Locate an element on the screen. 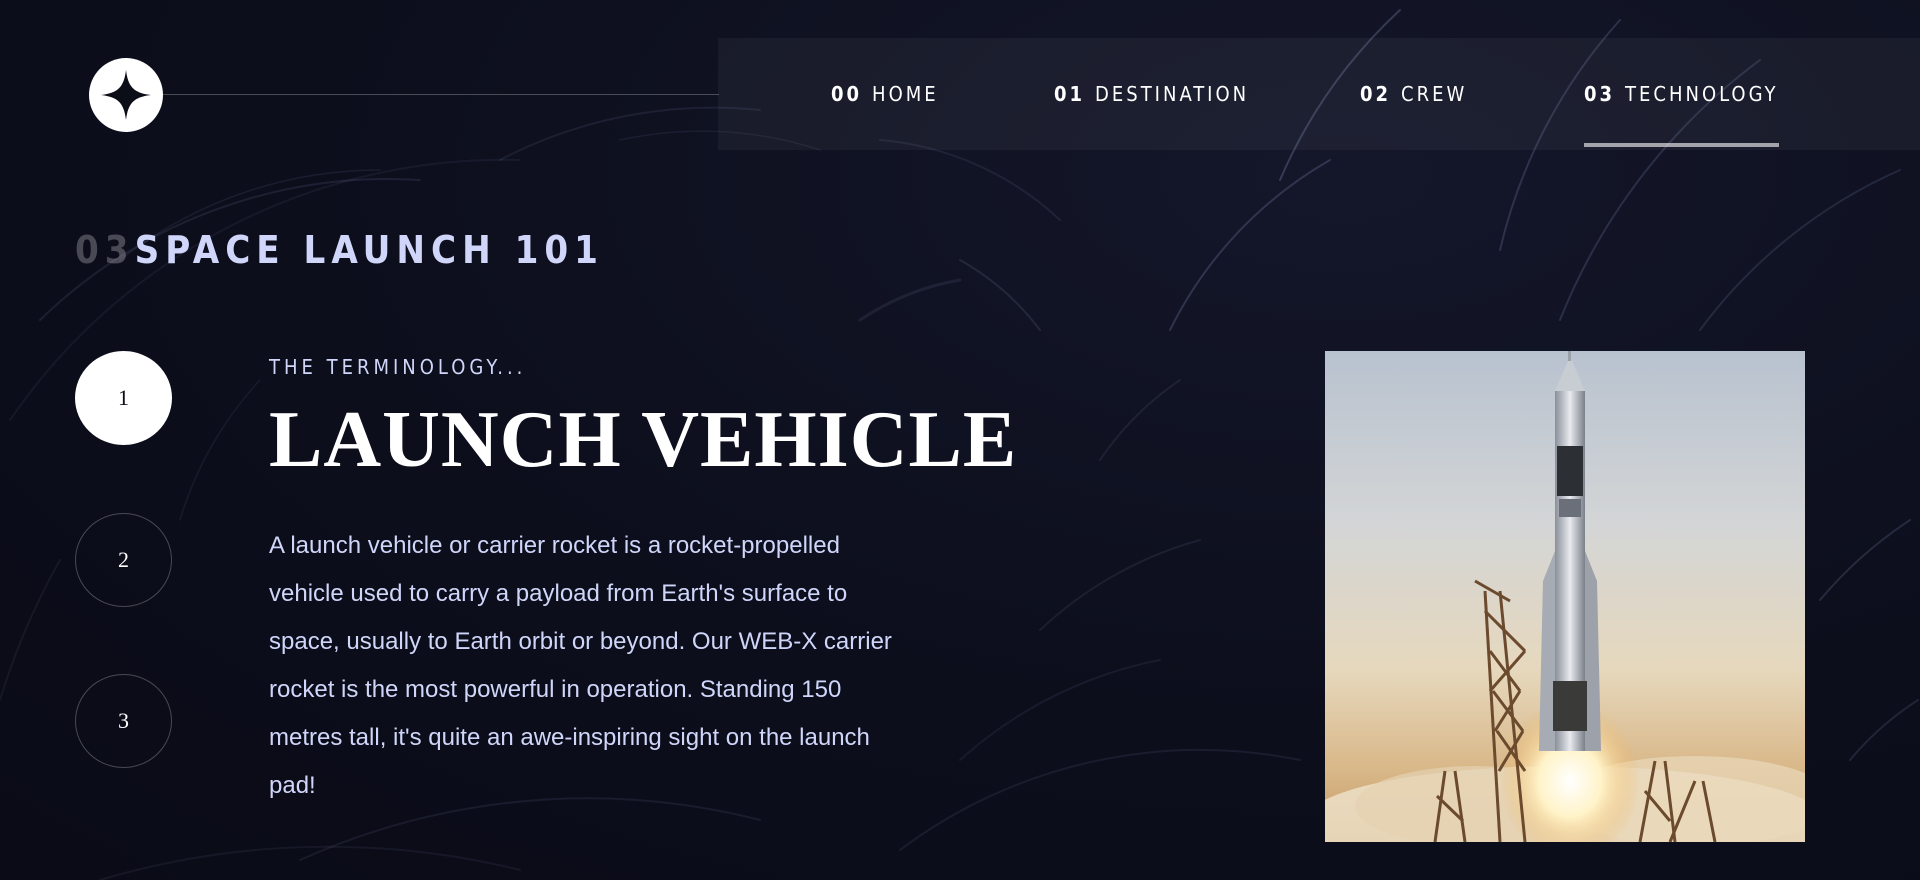 The image size is (1920, 880). step-button-1: 1 is located at coordinates (123, 398).